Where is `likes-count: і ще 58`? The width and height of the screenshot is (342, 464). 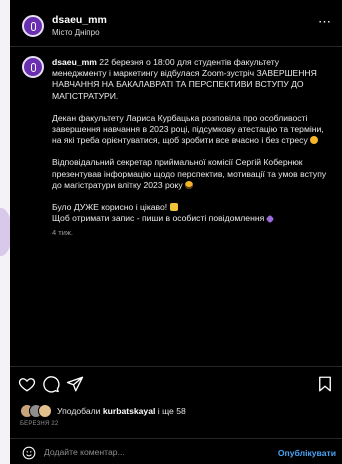
likes-count: і ще 58 is located at coordinates (172, 411).